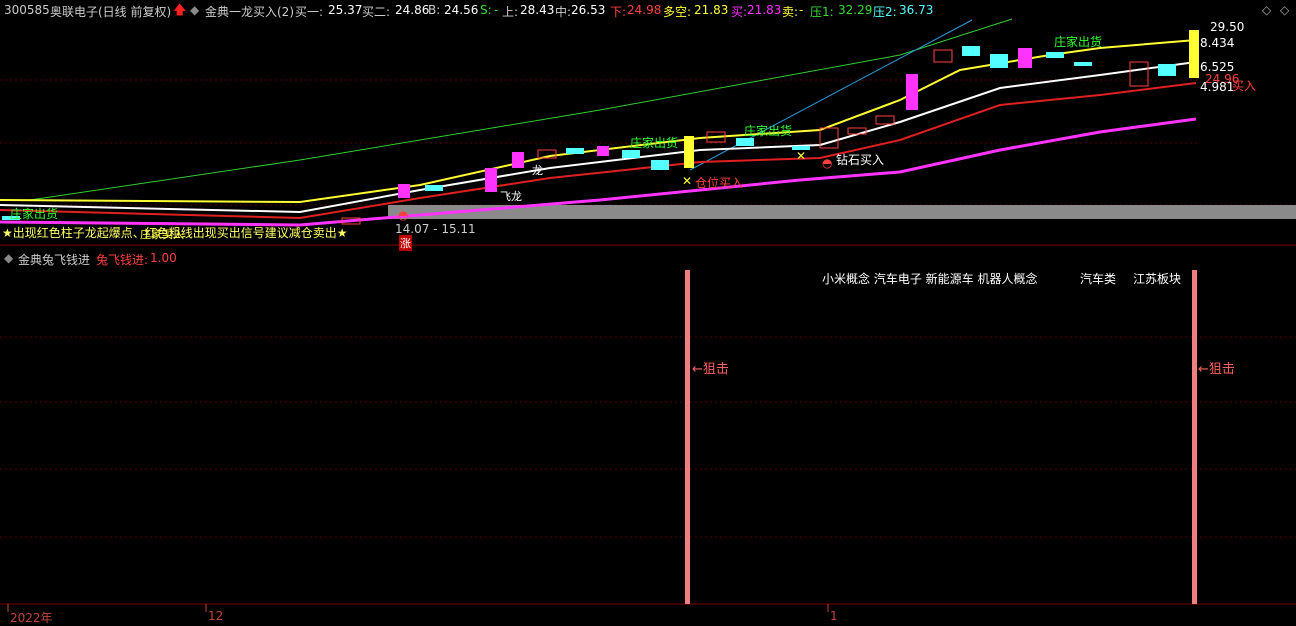 This screenshot has width=1296, height=626. What do you see at coordinates (719, 183) in the screenshot?
I see `cangwei-mairu: 仓位买入` at bounding box center [719, 183].